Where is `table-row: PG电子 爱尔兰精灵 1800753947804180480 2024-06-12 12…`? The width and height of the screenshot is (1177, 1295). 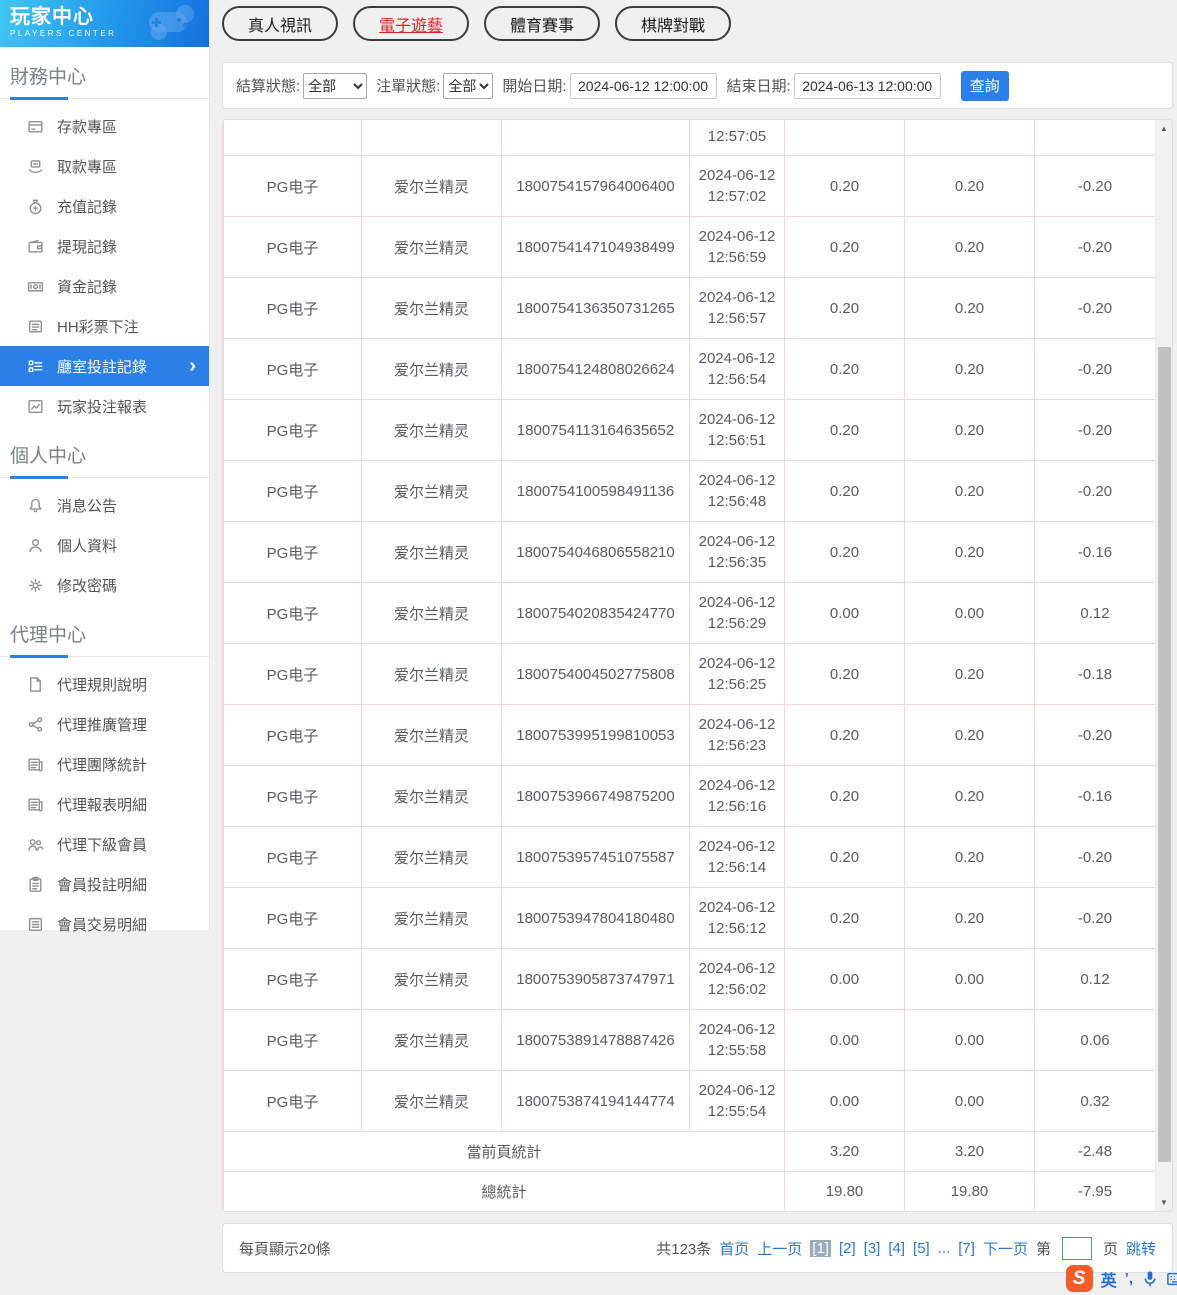
table-row: PG电子 爱尔兰精灵 1800753947804180480 2024-06-12 12… is located at coordinates (689, 918).